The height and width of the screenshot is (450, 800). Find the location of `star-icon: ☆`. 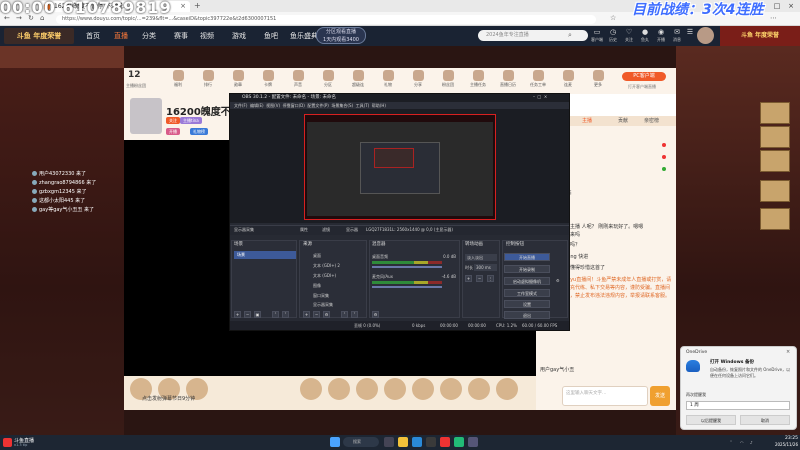

star-icon: ☆ is located at coordinates (613, 18).